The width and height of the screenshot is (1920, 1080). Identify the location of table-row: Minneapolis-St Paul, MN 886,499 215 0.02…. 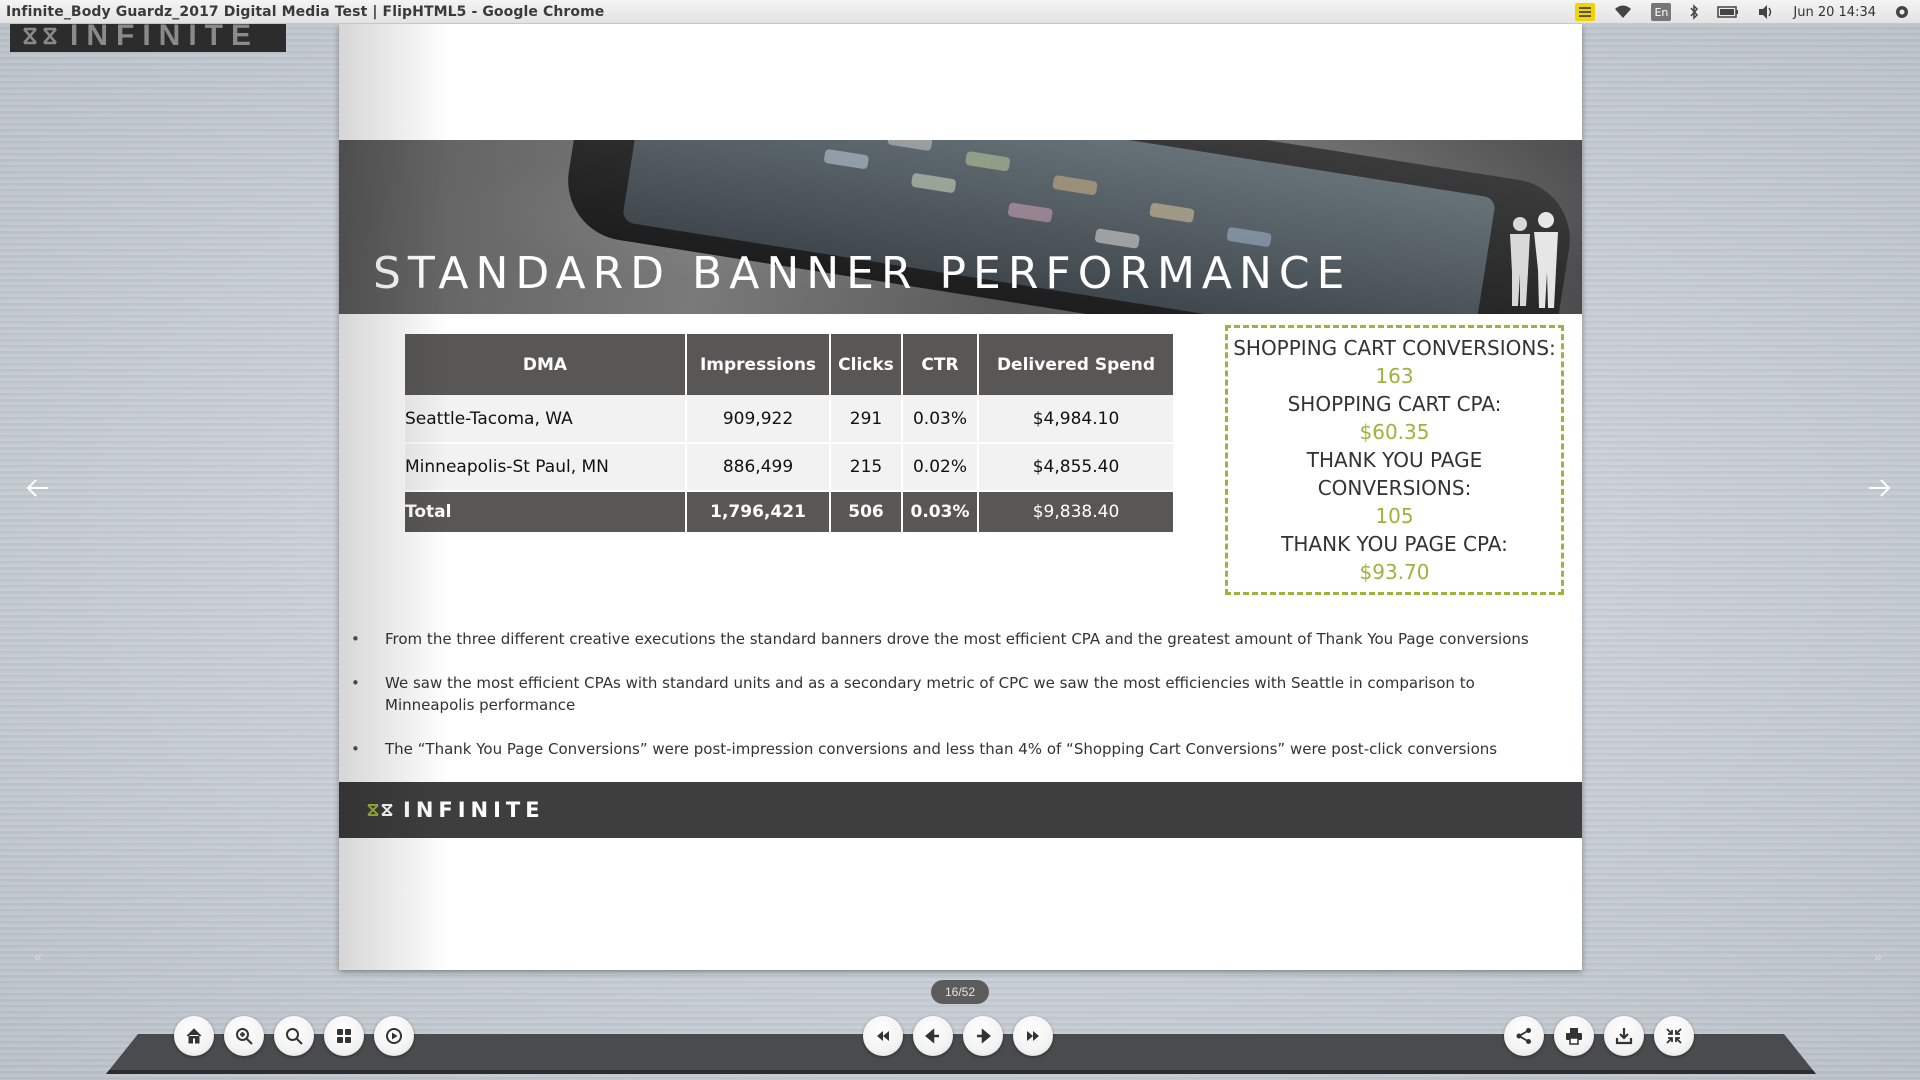
(789, 467).